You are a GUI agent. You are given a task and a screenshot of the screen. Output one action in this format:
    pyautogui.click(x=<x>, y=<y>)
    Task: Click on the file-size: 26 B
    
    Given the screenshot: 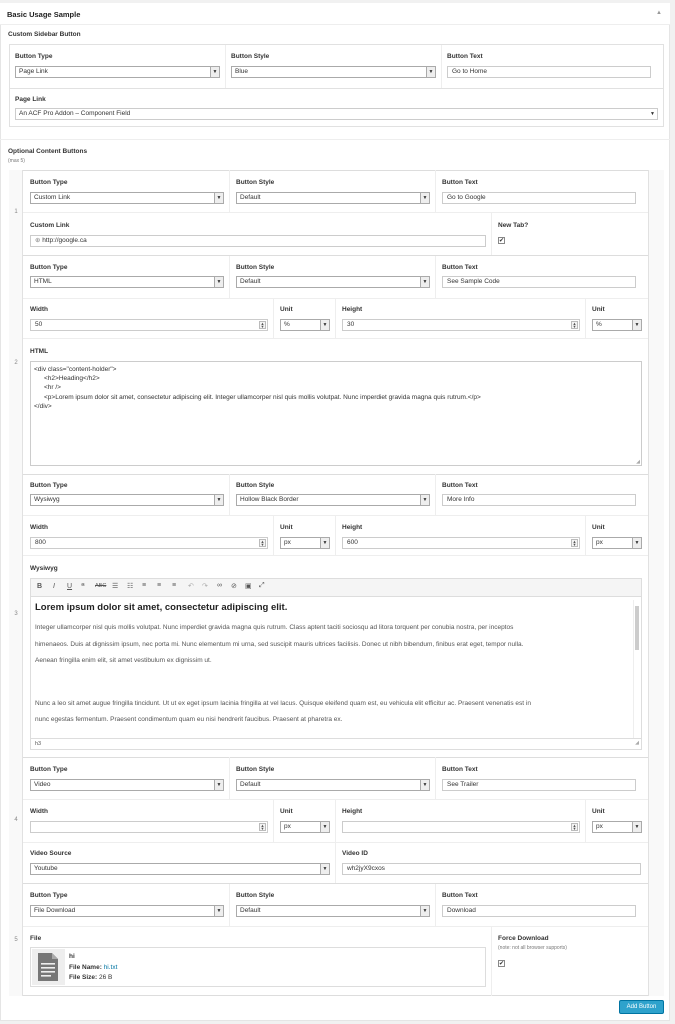 What is the action you would take?
    pyautogui.click(x=106, y=977)
    